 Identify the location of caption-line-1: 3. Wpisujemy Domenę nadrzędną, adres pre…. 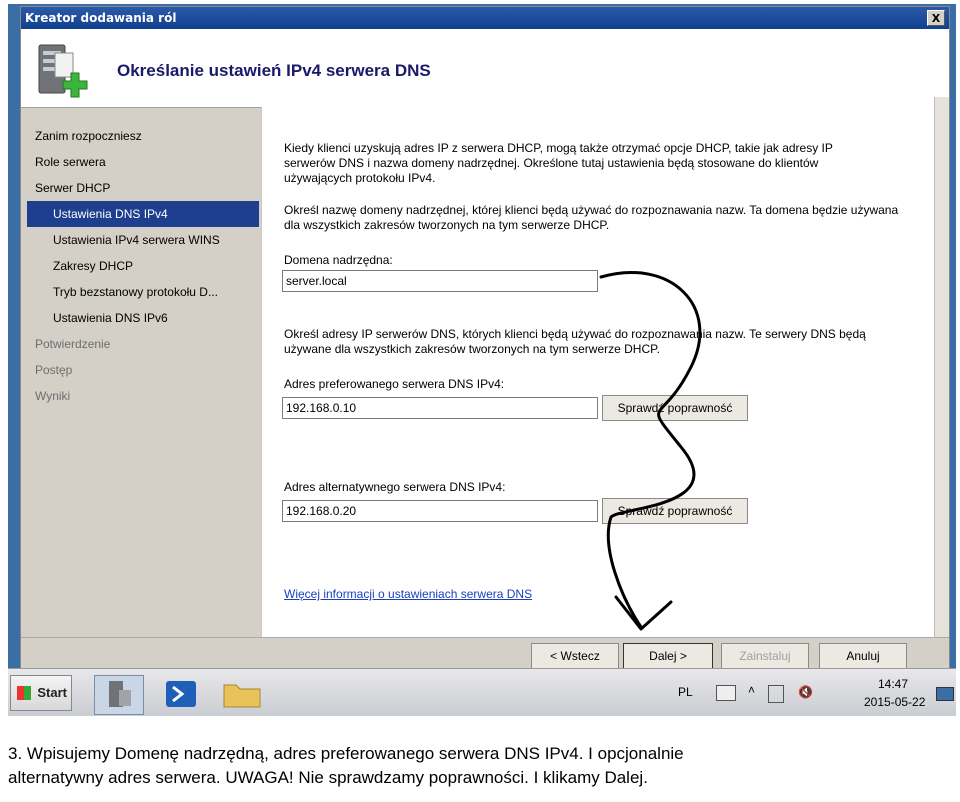
(346, 753).